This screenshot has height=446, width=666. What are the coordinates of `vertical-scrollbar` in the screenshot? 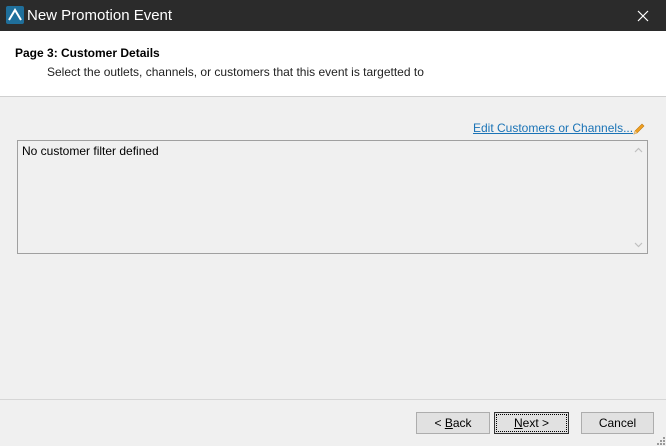 It's located at (638, 197).